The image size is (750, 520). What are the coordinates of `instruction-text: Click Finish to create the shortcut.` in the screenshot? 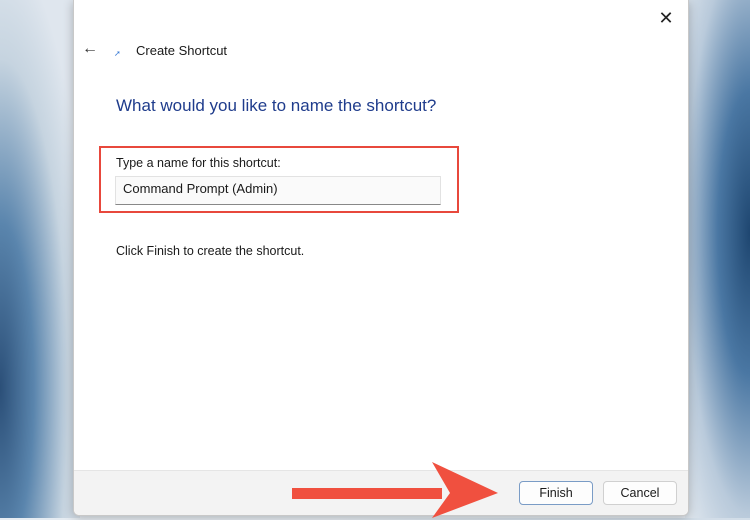 It's located at (210, 251).